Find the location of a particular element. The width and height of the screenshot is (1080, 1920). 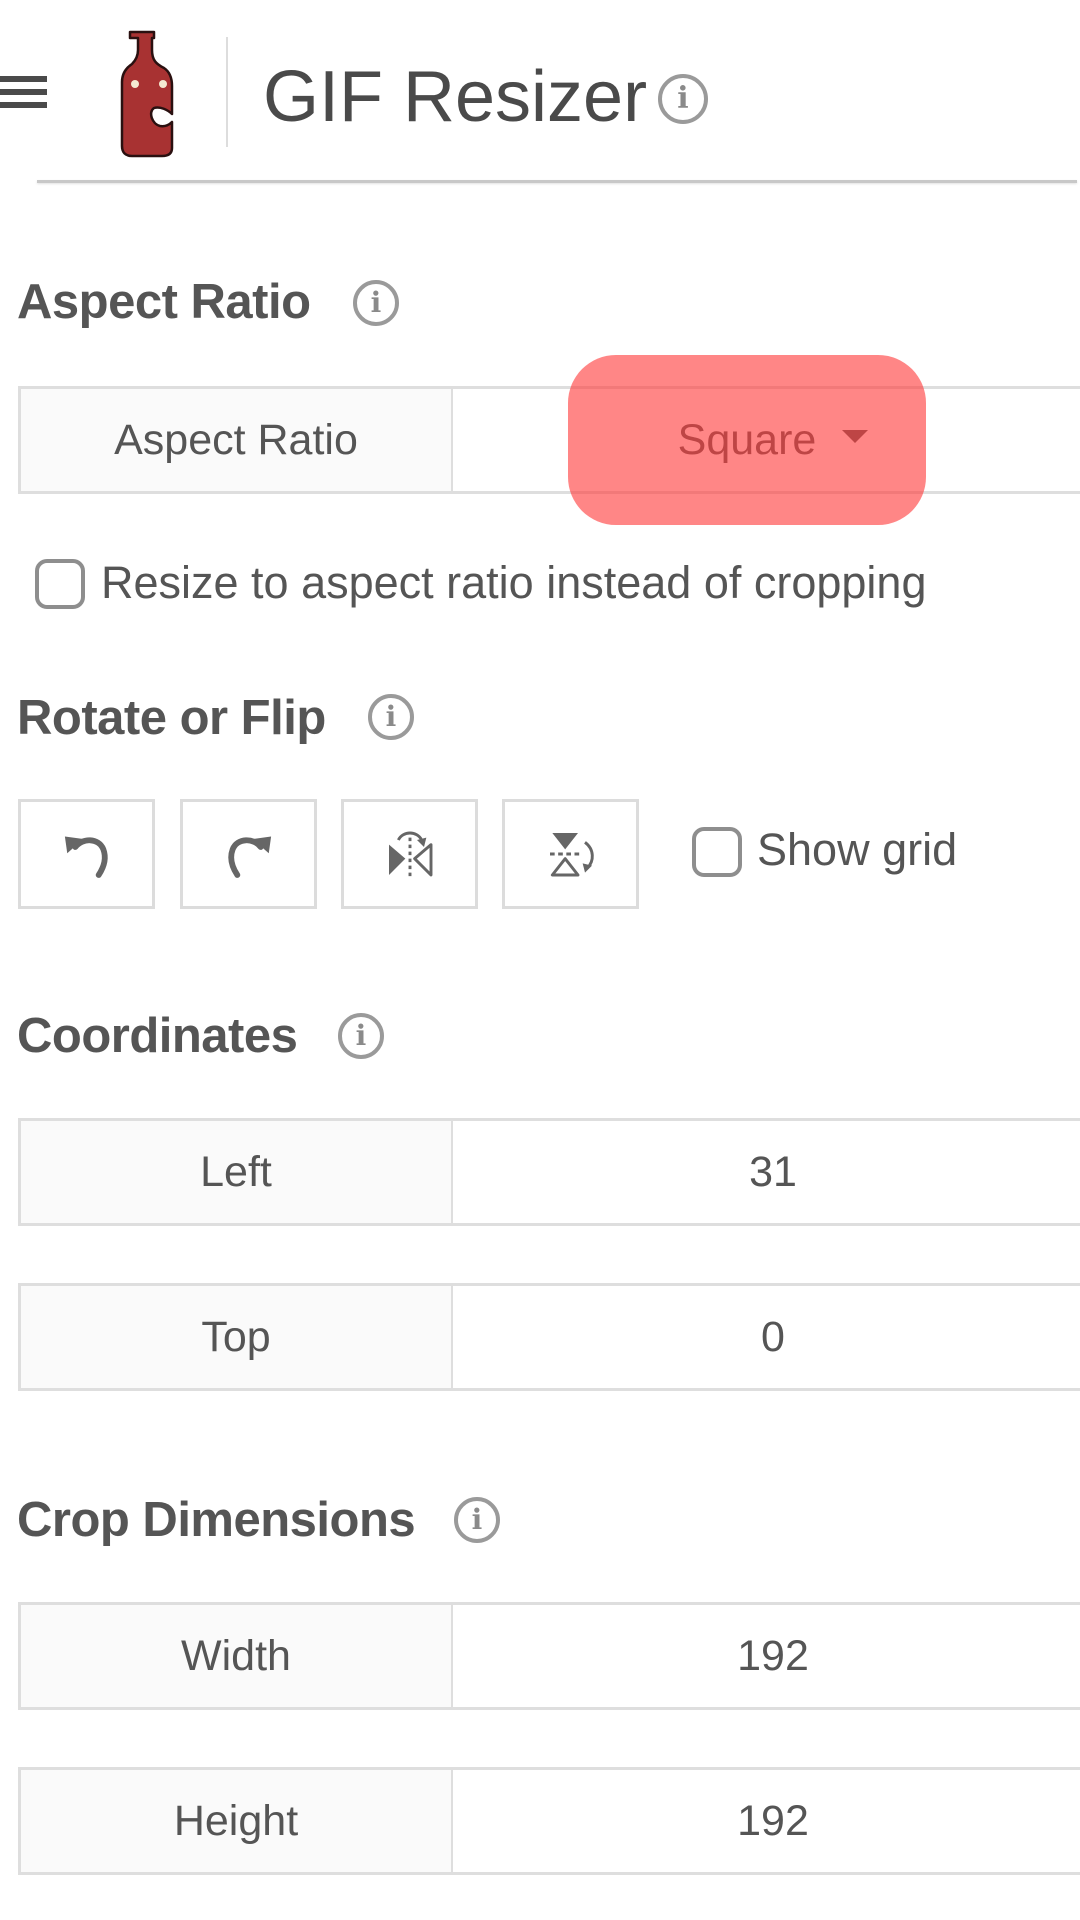

red-bottle-logo is located at coordinates (147, 95).